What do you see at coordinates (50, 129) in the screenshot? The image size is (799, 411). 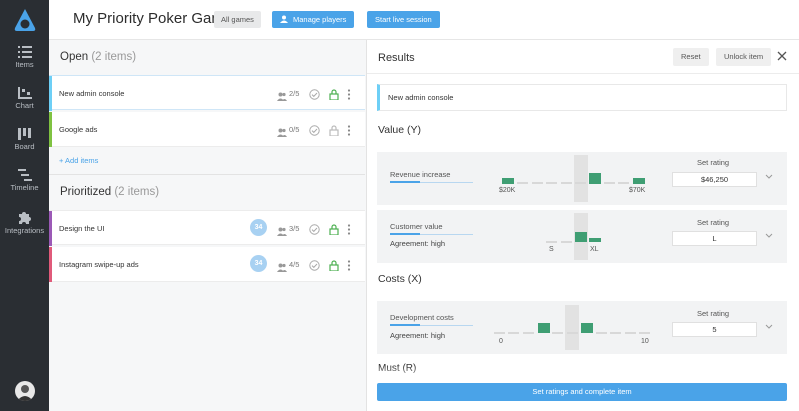 I see `color-bar` at bounding box center [50, 129].